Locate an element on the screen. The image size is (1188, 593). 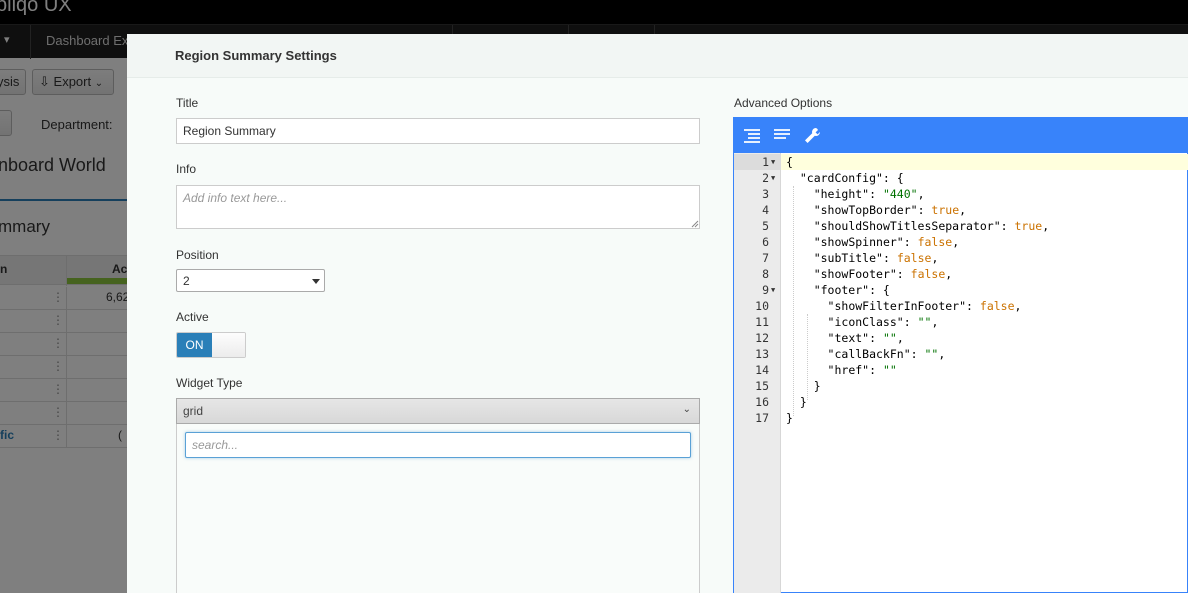
code-text: "iconClass": "", is located at coordinates (883, 322).